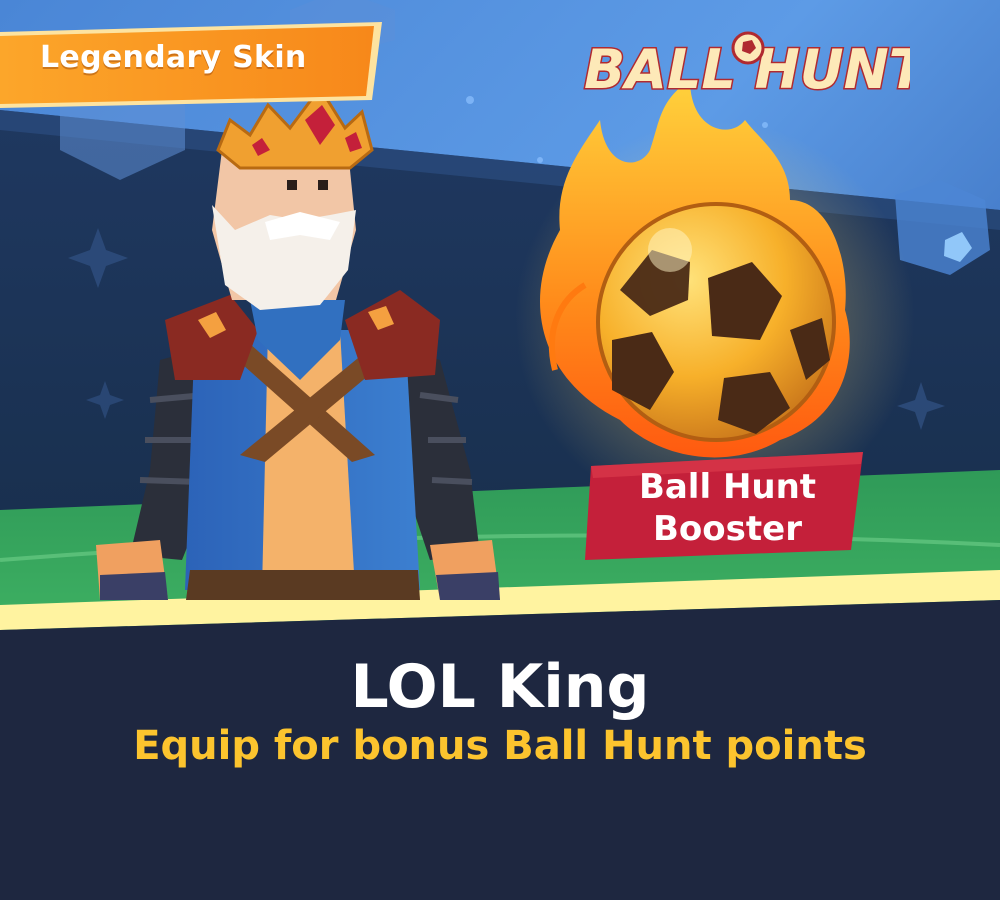 Image resolution: width=1000 pixels, height=900 pixels. Describe the element at coordinates (500, 746) in the screenshot. I see `skin-description: Equip for bonus Ball Hunt points` at that location.